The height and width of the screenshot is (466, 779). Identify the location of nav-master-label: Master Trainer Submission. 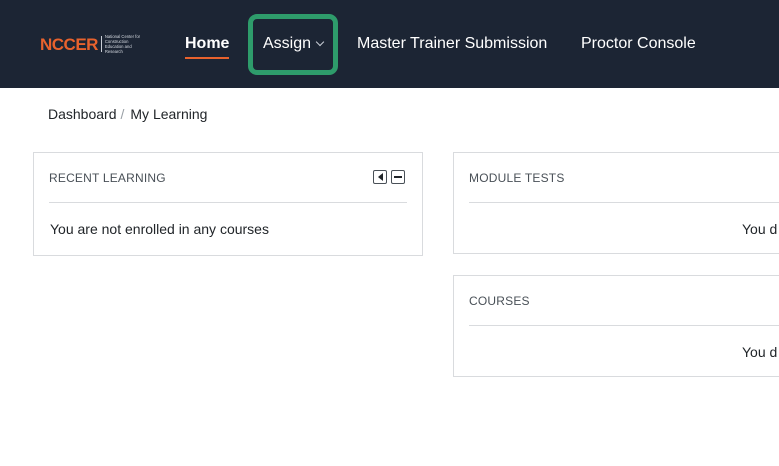
(452, 43).